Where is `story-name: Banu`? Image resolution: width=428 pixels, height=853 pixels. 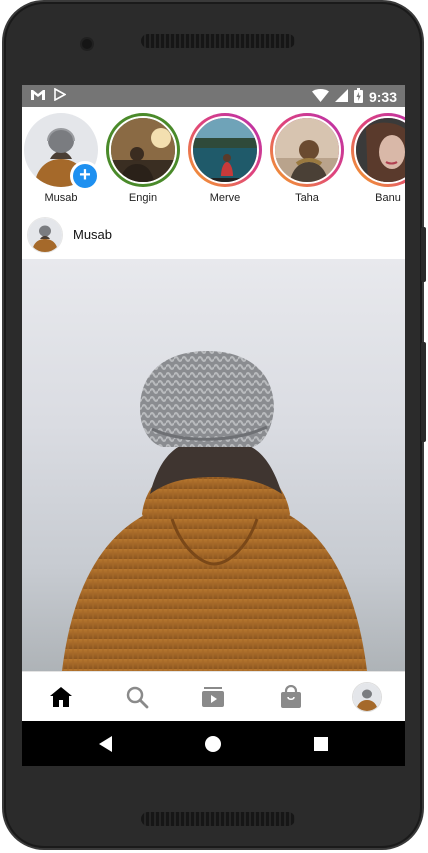
story-name: Banu is located at coordinates (388, 198).